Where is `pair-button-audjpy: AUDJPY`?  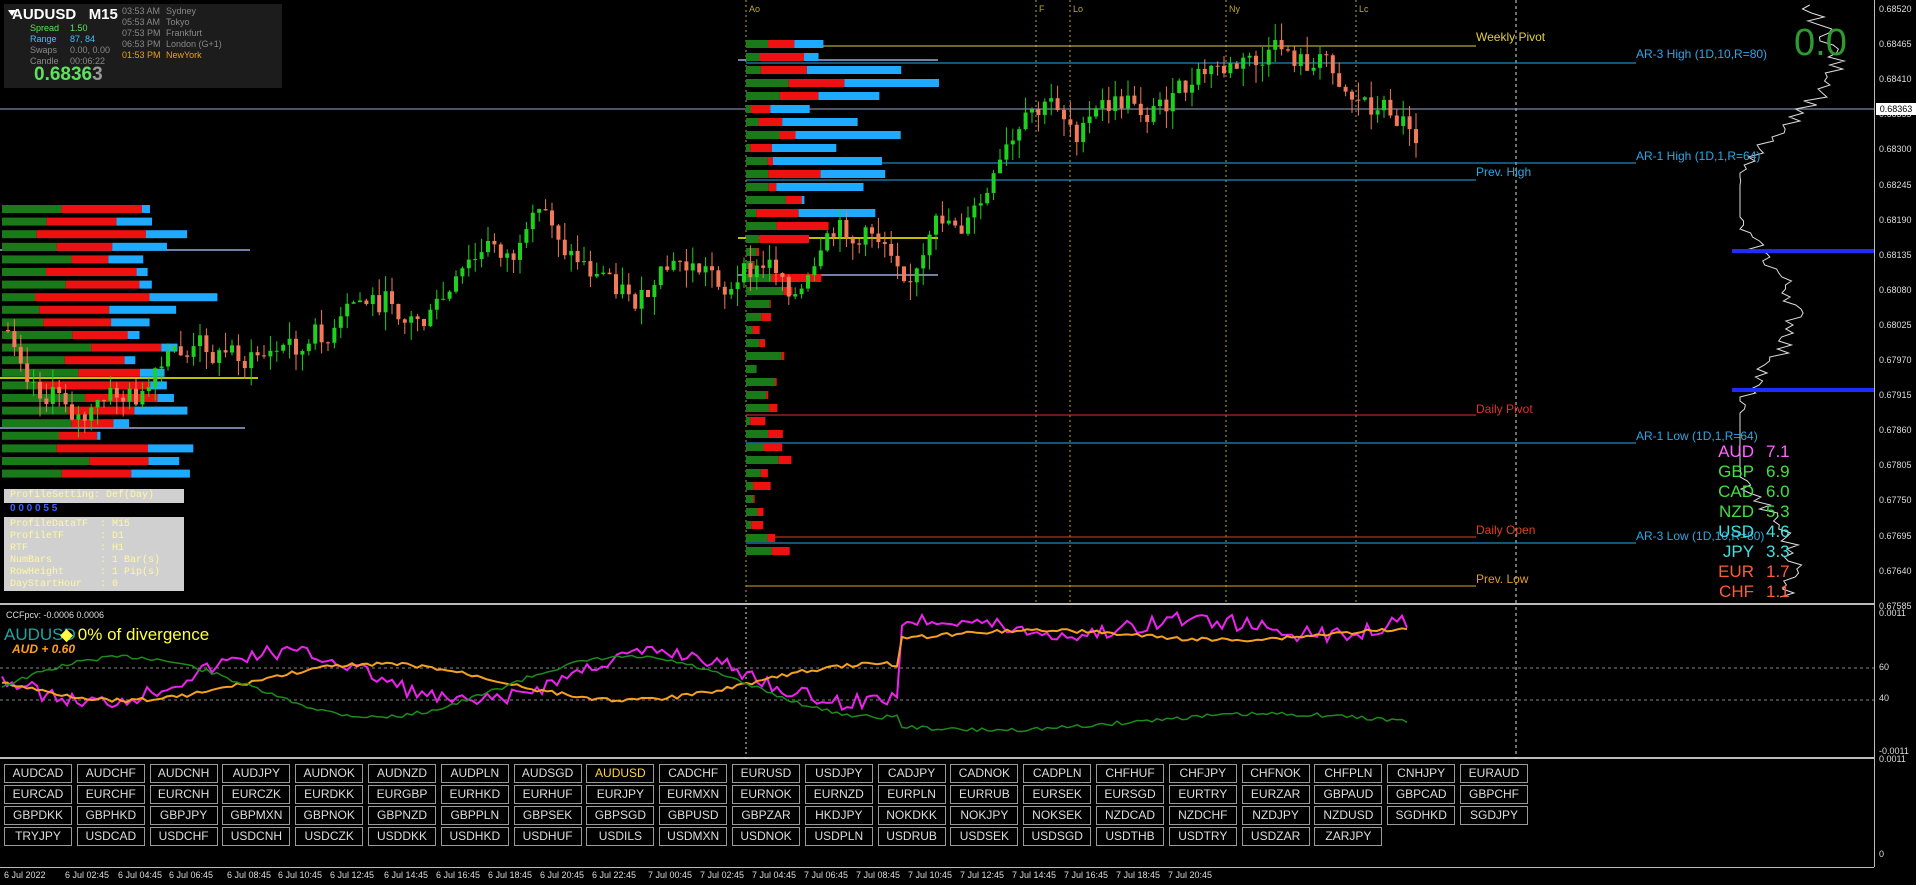
pair-button-audjpy: AUDJPY is located at coordinates (256, 773).